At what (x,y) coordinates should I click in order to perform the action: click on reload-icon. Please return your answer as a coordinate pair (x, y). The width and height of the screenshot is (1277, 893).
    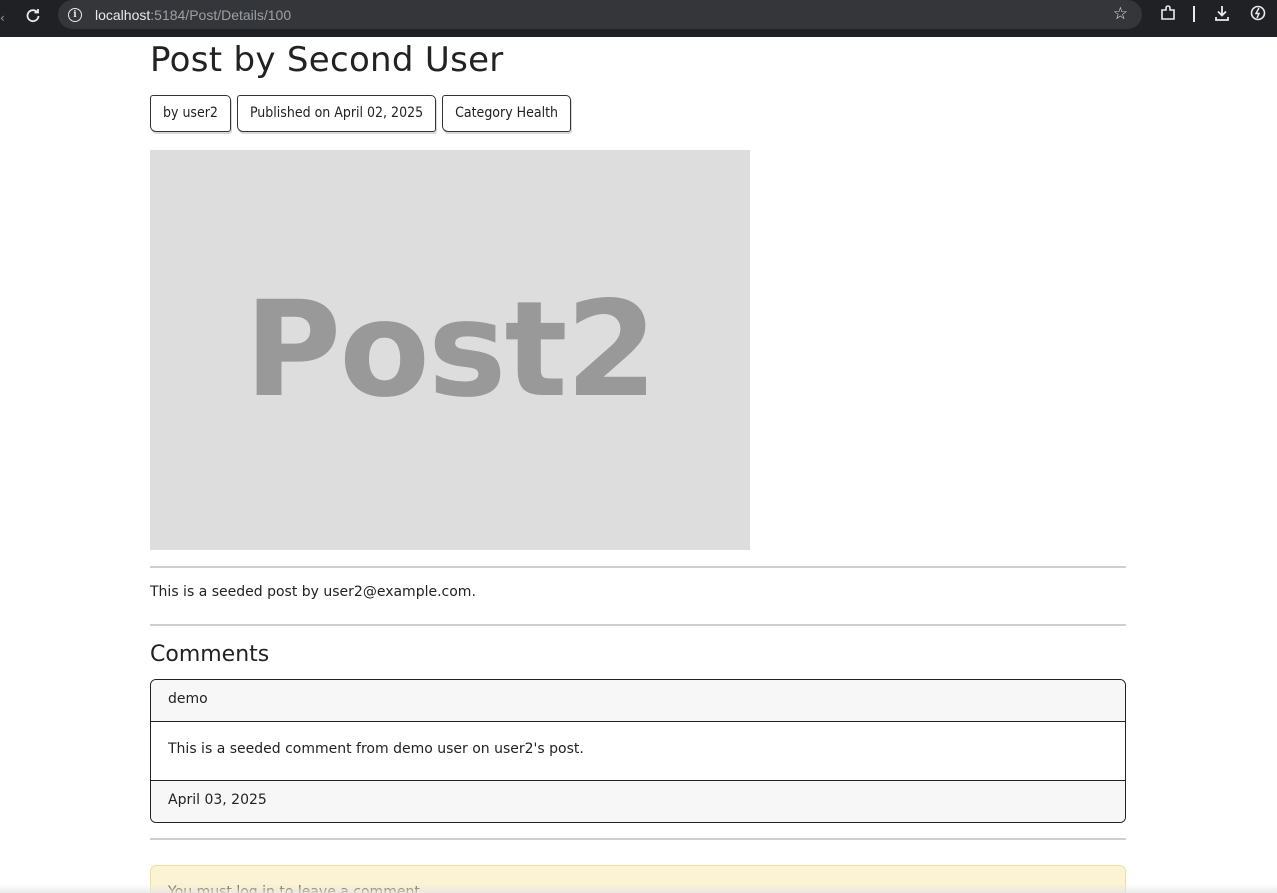
    Looking at the image, I should click on (33, 16).